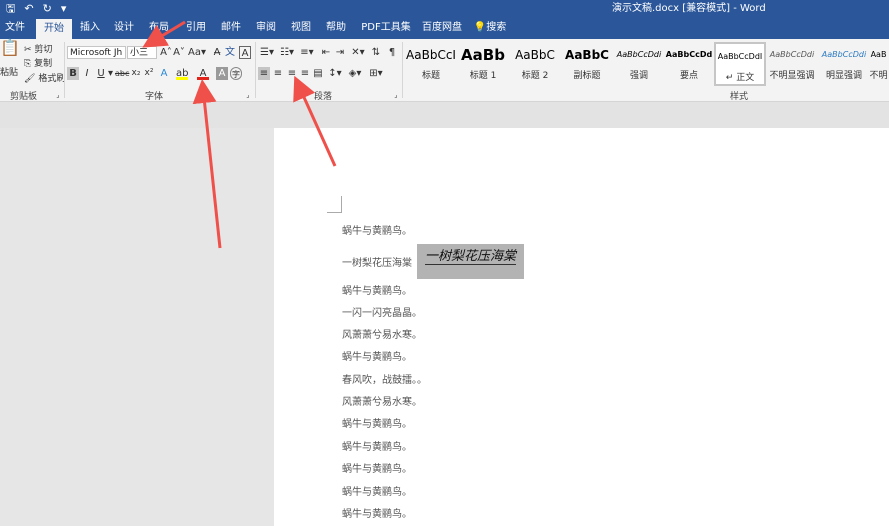 This screenshot has width=889, height=526. Describe the element at coordinates (264, 73) in the screenshot. I see `align-left-icon: ≡` at that location.